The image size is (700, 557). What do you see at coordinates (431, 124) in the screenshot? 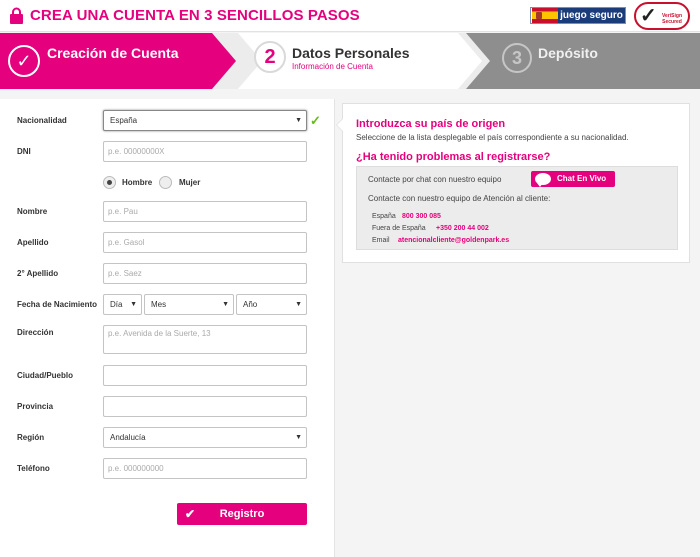
I see `info-title: Introduzca su país de origen` at bounding box center [431, 124].